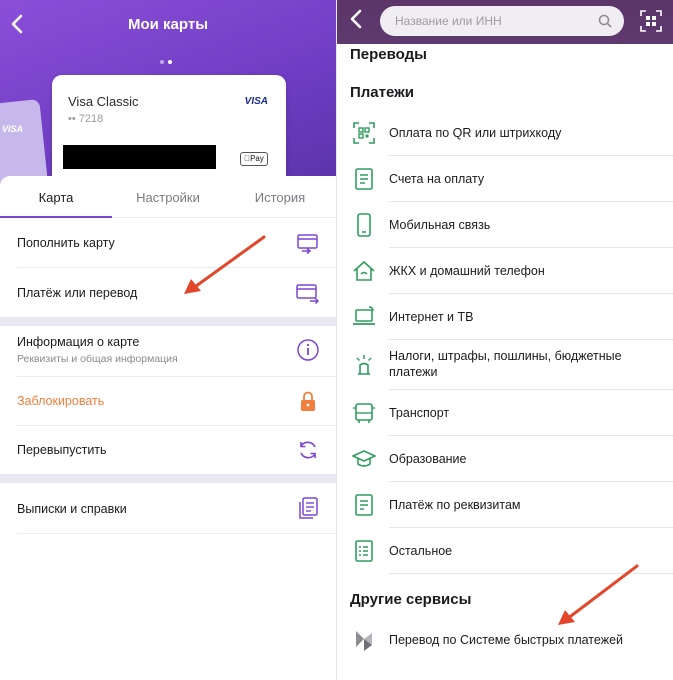  Describe the element at coordinates (437, 179) in the screenshot. I see `payment-item-label: Счета на оплату` at that location.